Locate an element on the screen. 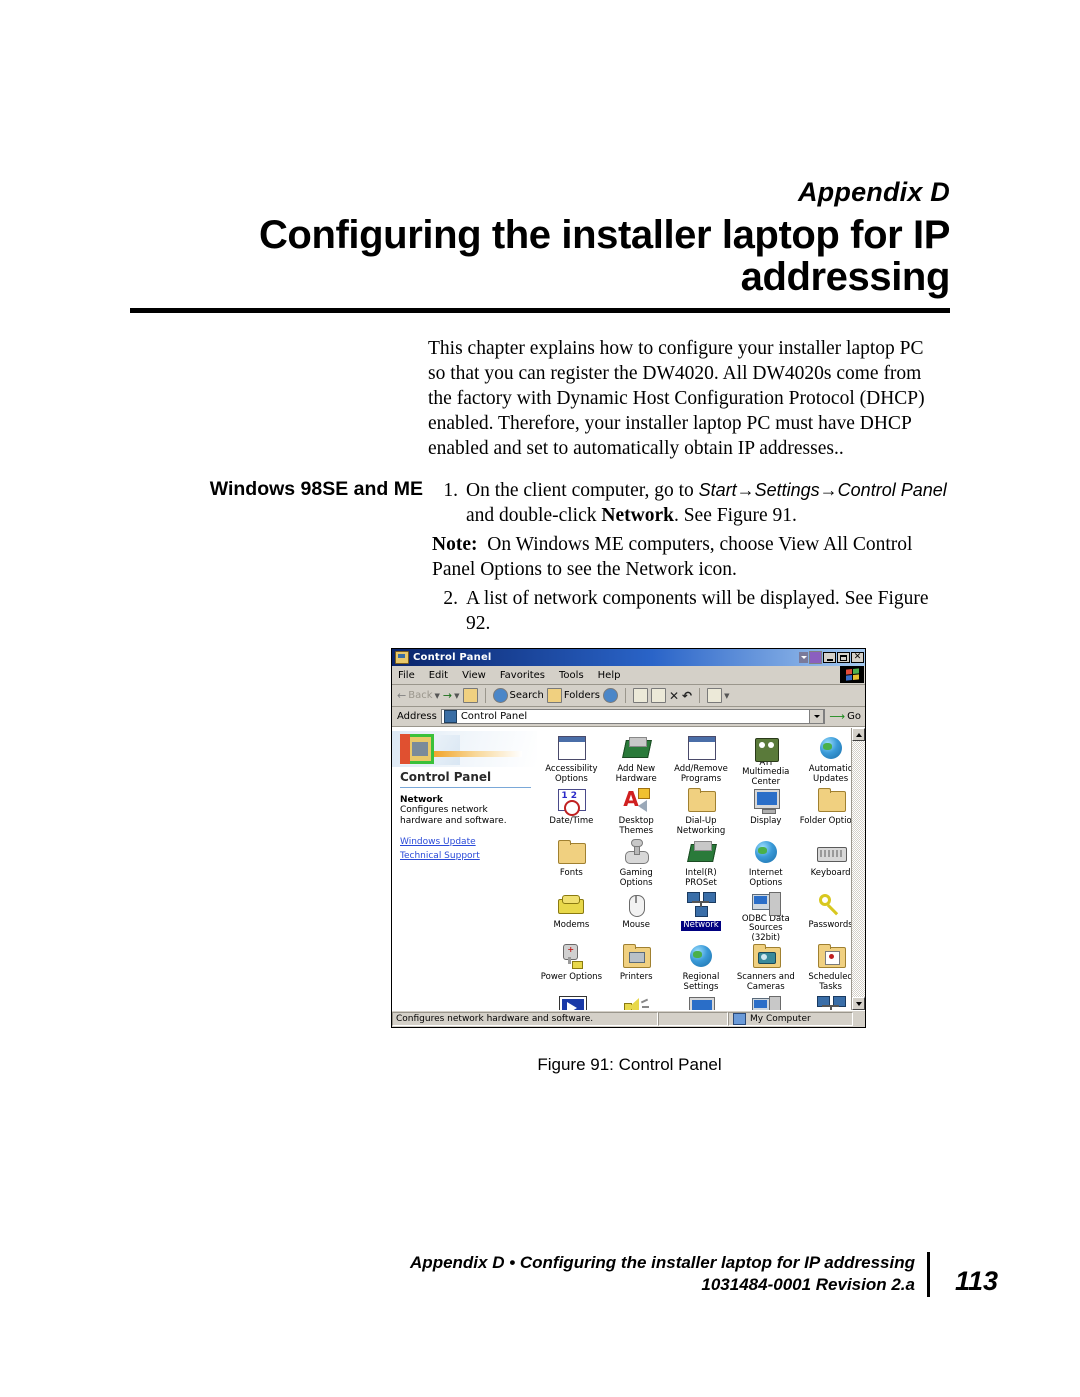  control-panel-item: Regional Settings is located at coordinates (701, 969).